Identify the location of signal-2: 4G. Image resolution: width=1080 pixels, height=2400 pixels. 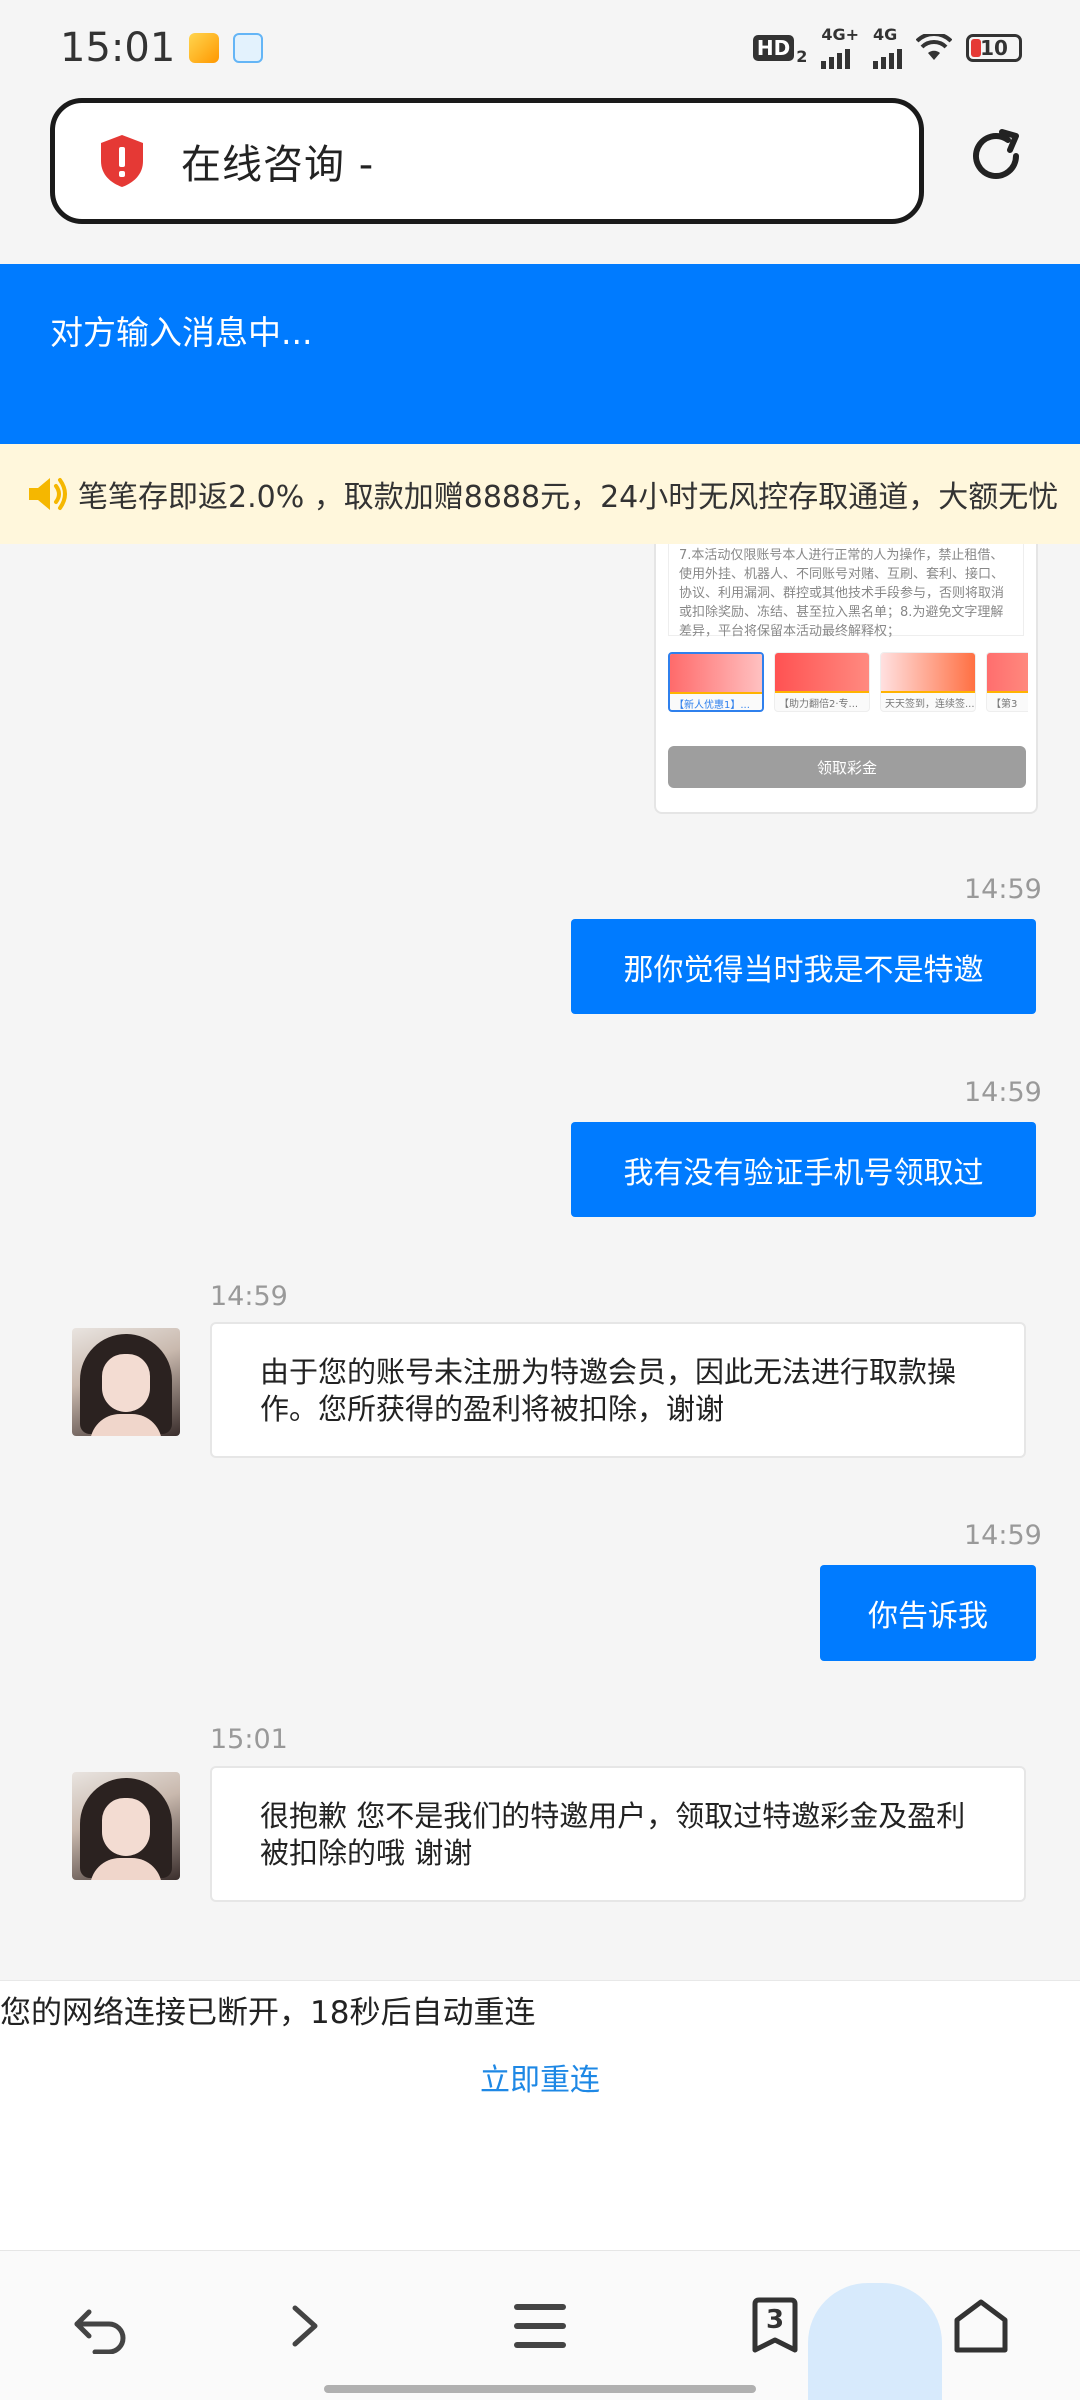
(887, 48).